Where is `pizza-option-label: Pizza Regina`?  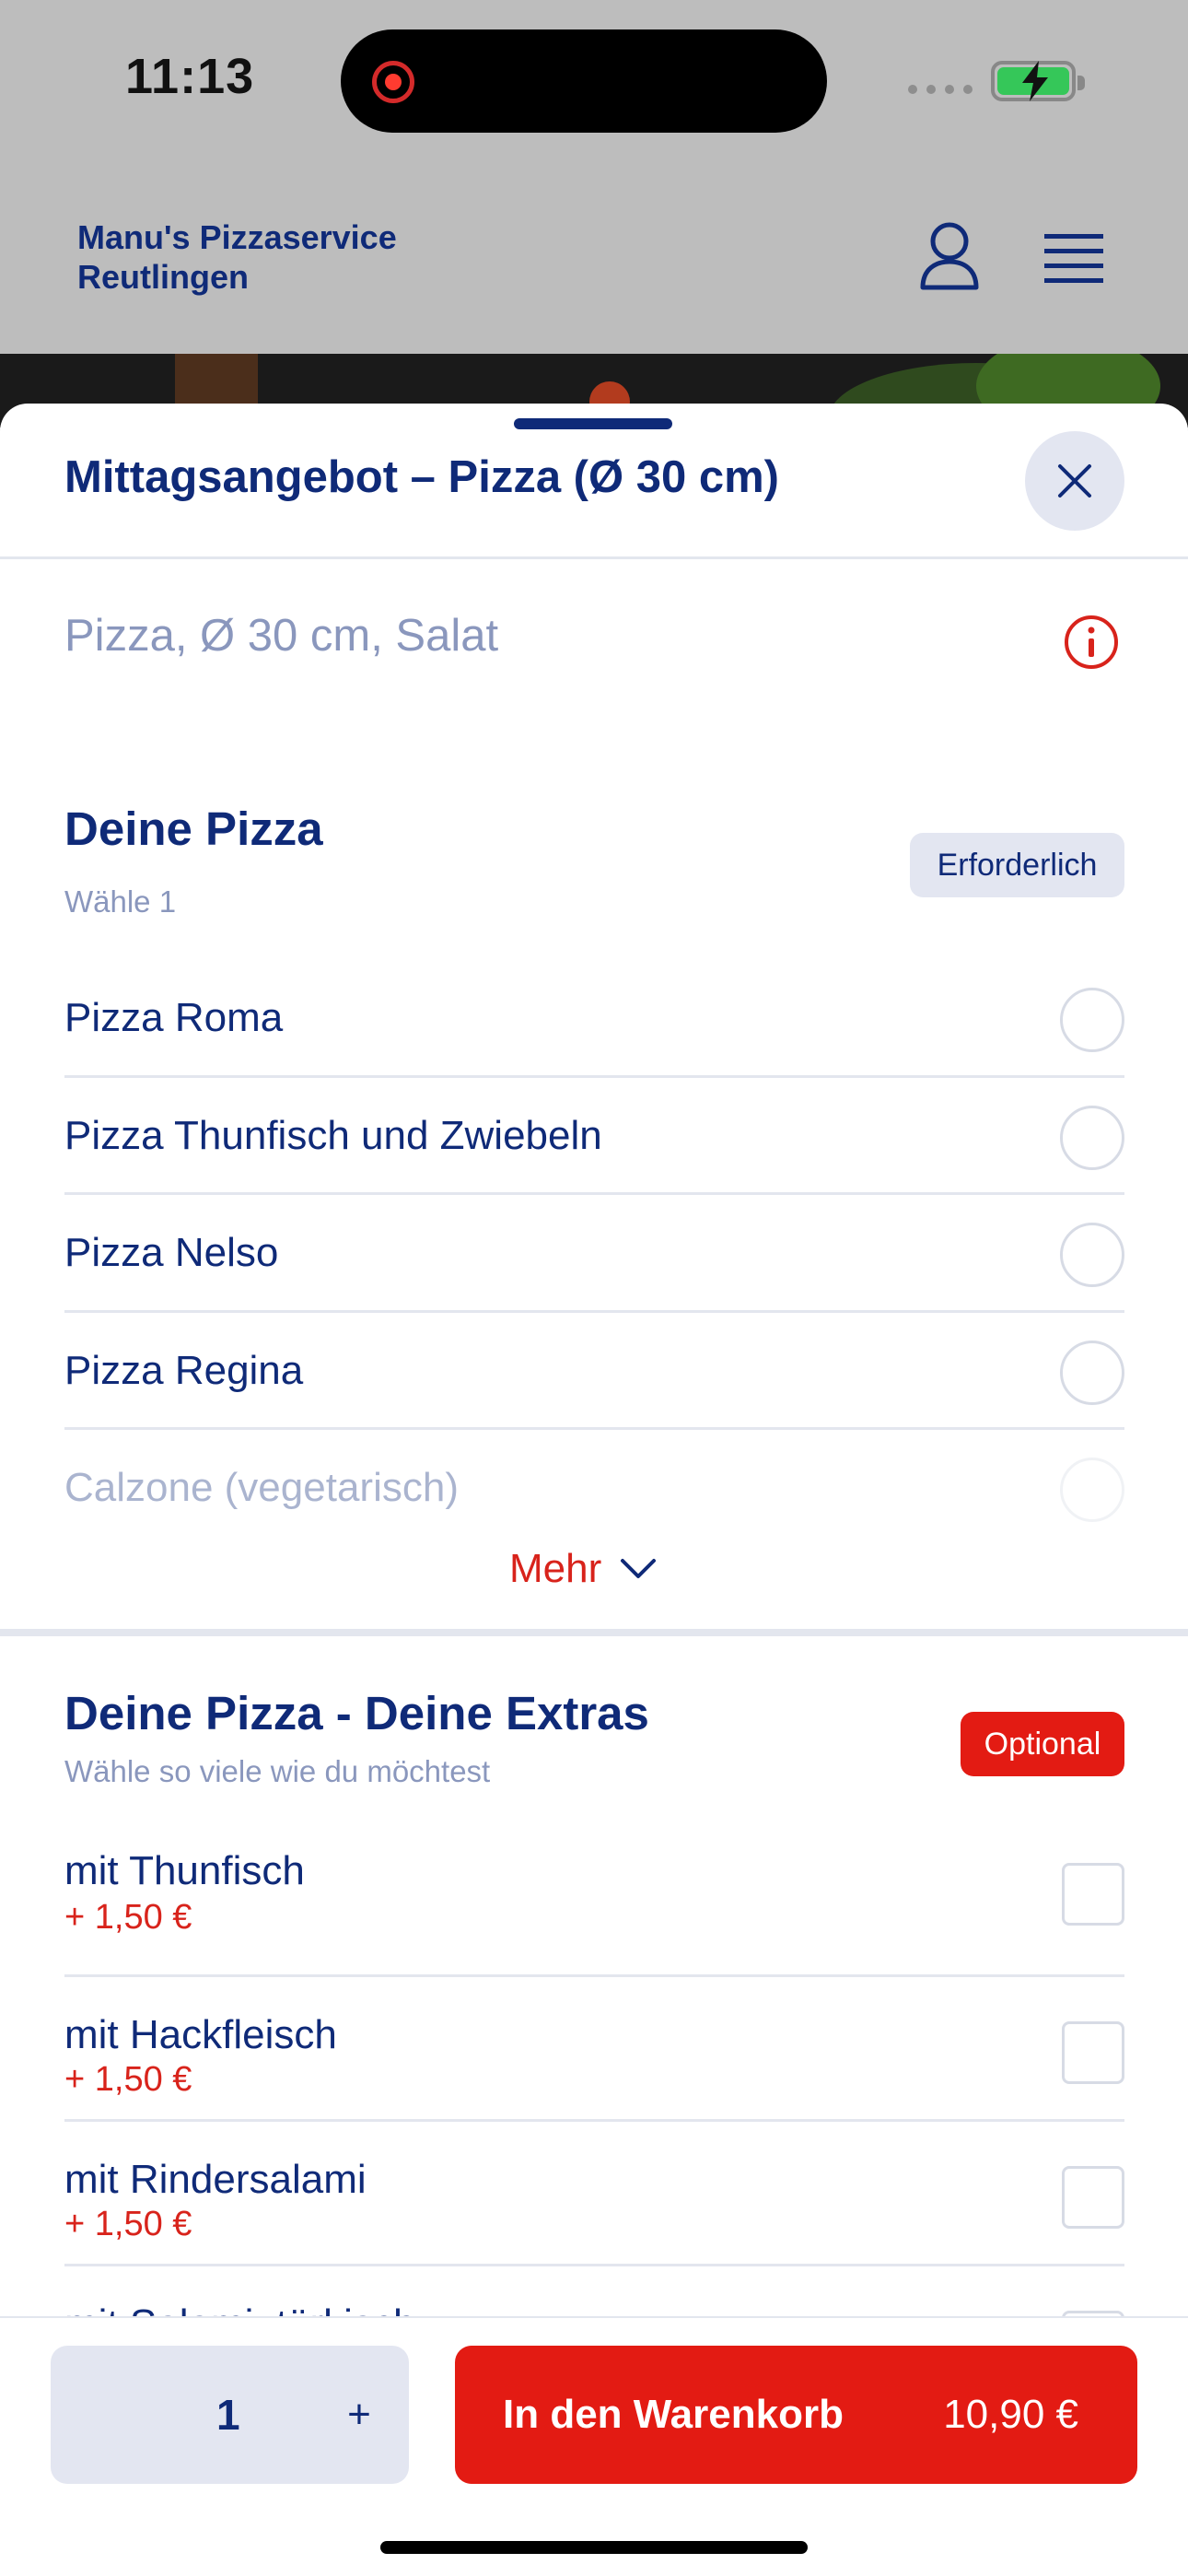 pizza-option-label: Pizza Regina is located at coordinates (184, 1370).